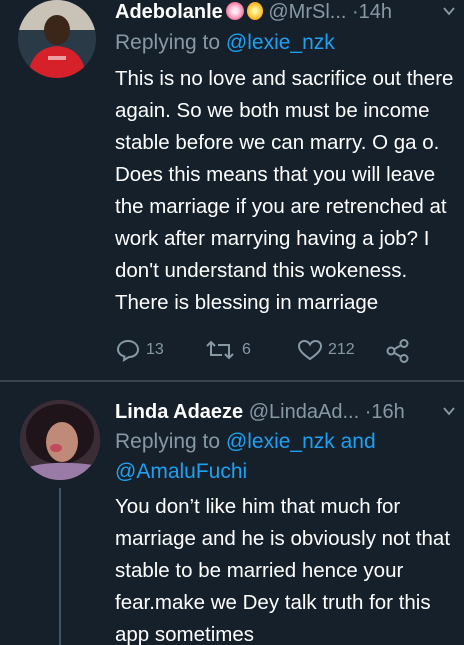 Image resolution: width=464 pixels, height=645 pixels. I want to click on medal-icon, so click(254, 11).